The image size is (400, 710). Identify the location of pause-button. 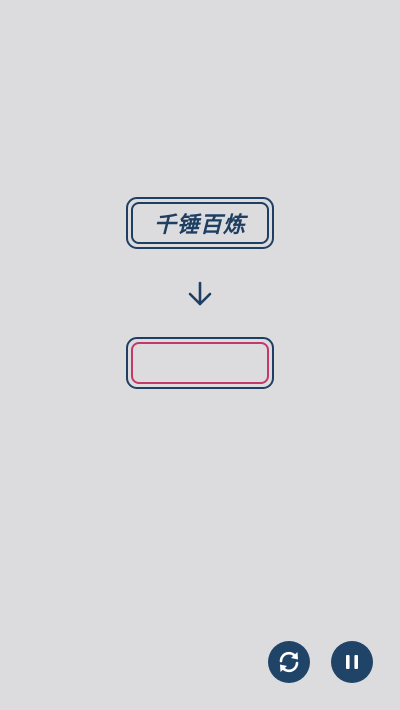
(352, 662).